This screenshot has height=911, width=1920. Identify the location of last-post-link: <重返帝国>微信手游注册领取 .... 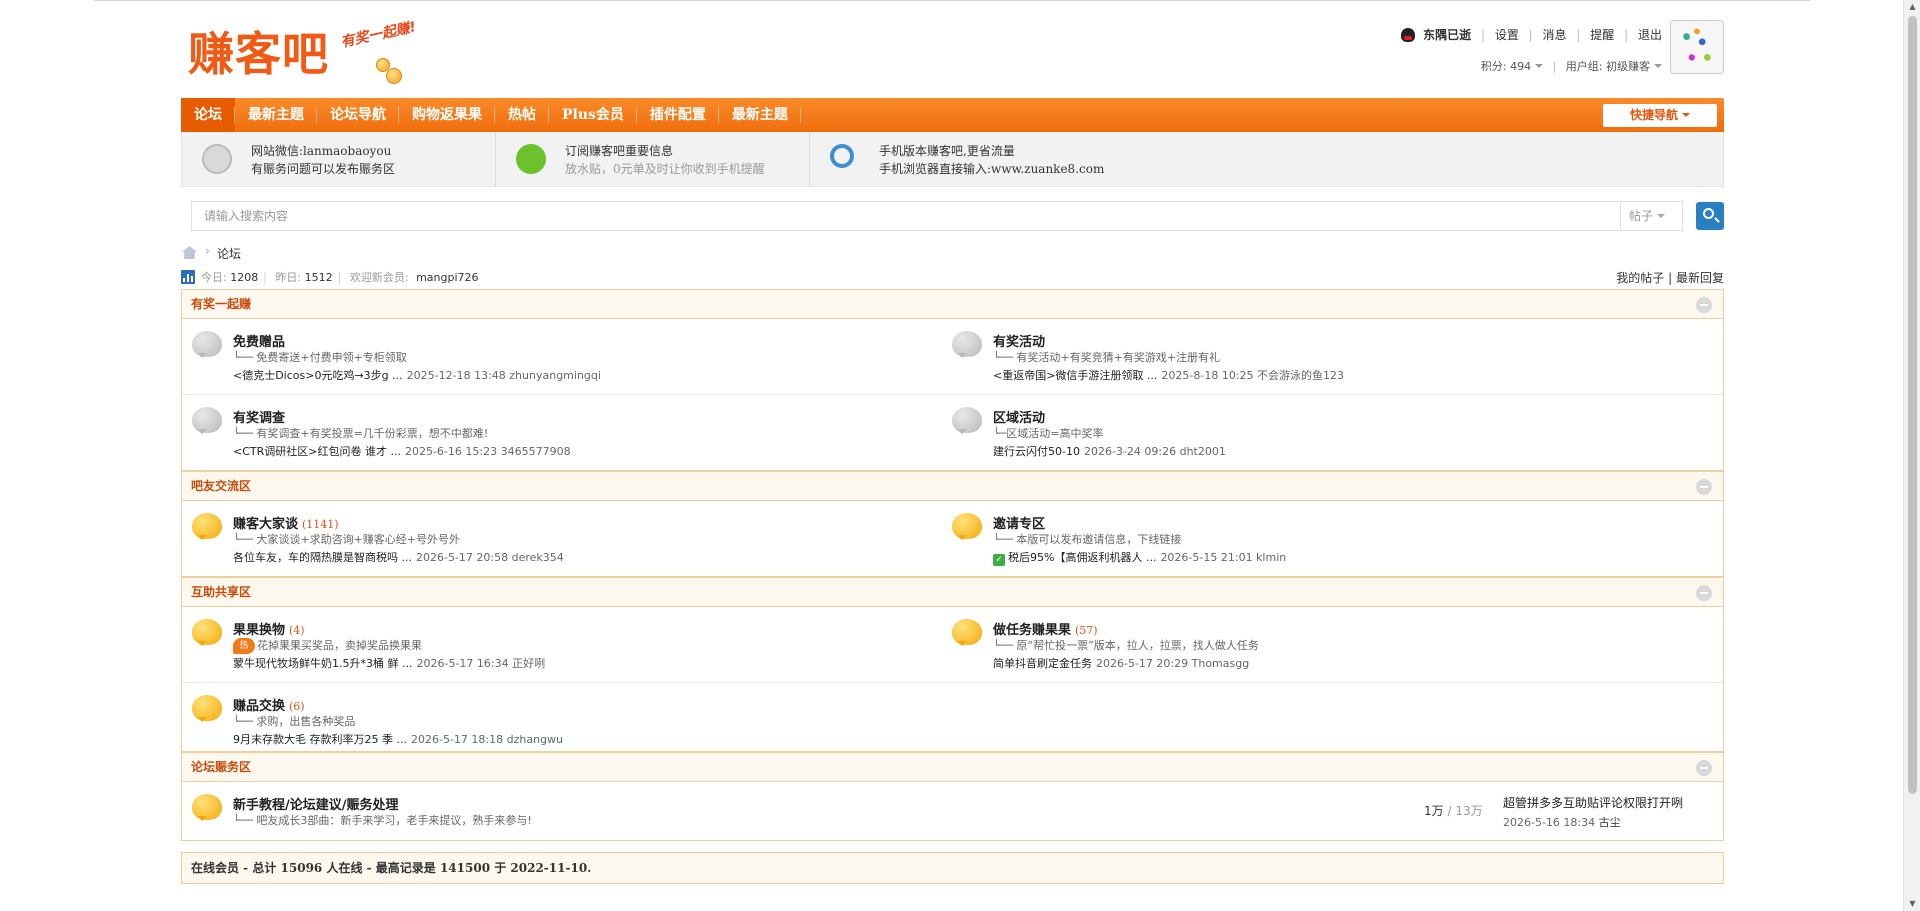
(1075, 375).